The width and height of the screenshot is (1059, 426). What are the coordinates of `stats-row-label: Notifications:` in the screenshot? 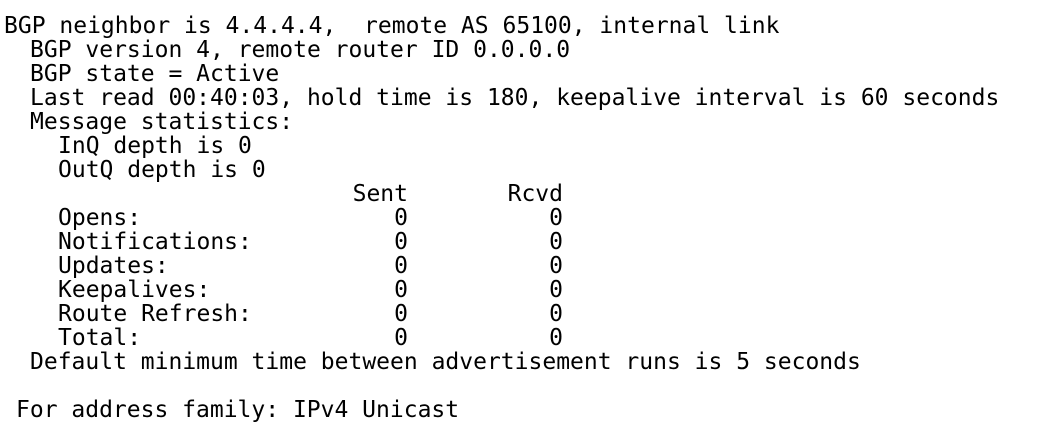 It's located at (155, 242).